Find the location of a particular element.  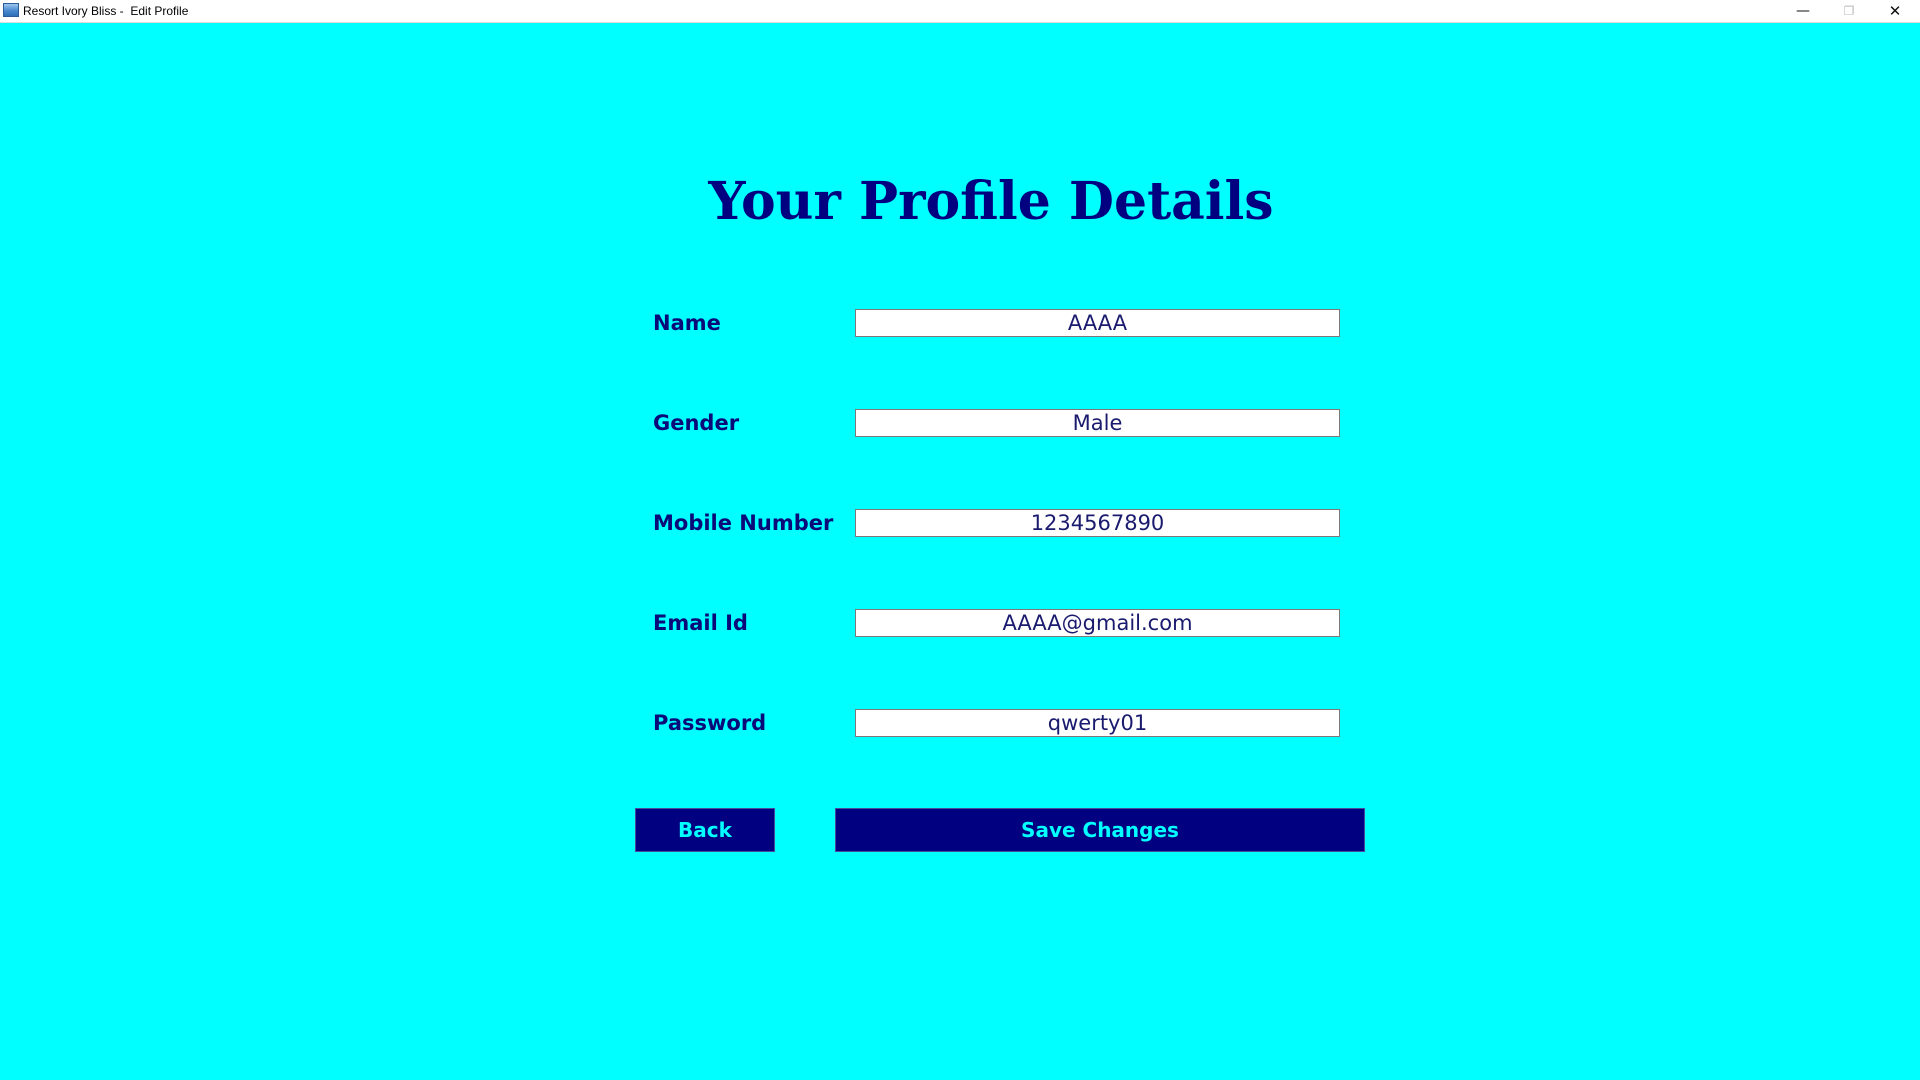

close-icon: ✕ is located at coordinates (1895, 11).